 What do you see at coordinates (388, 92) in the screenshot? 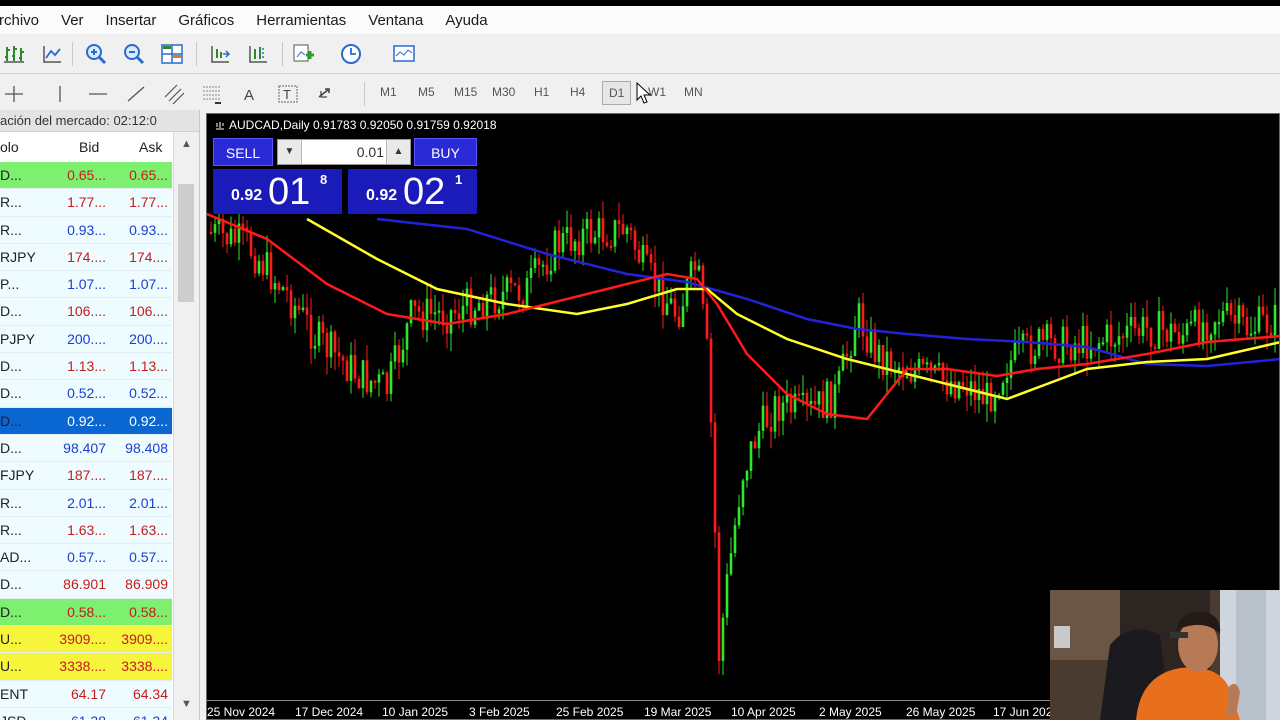
I see `tf-m1: M1` at bounding box center [388, 92].